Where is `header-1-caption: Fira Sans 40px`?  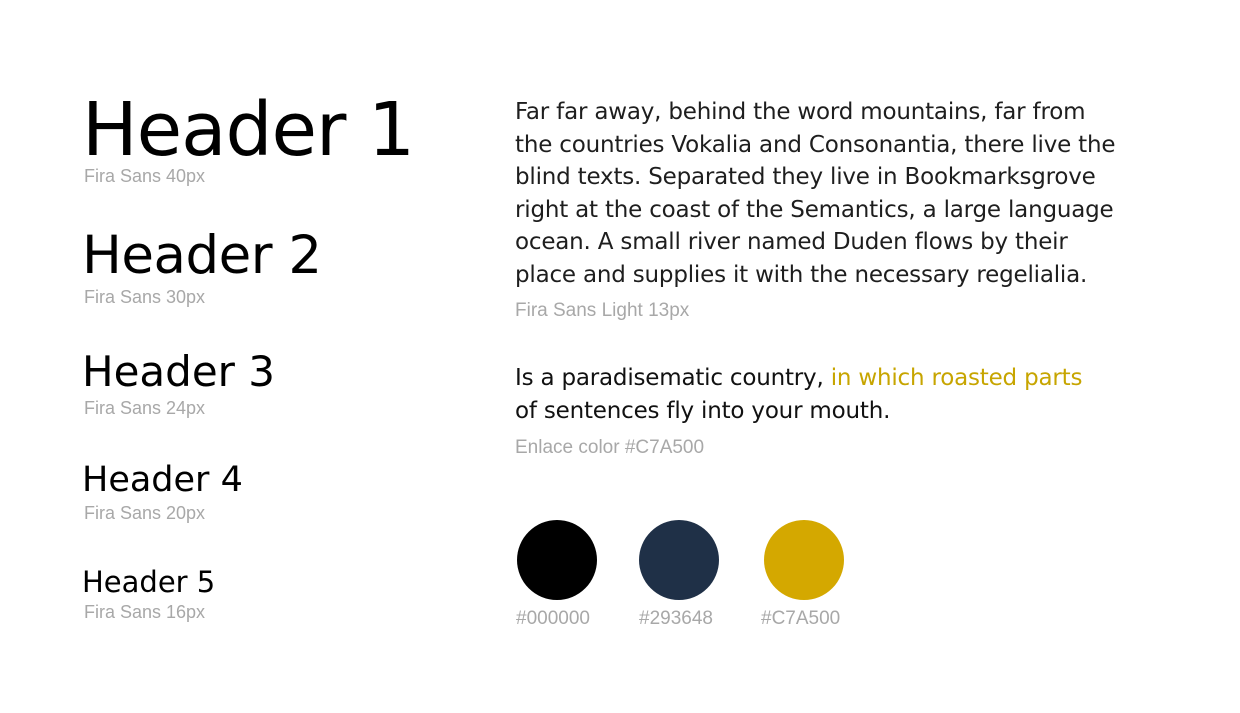 header-1-caption: Fira Sans 40px is located at coordinates (145, 176).